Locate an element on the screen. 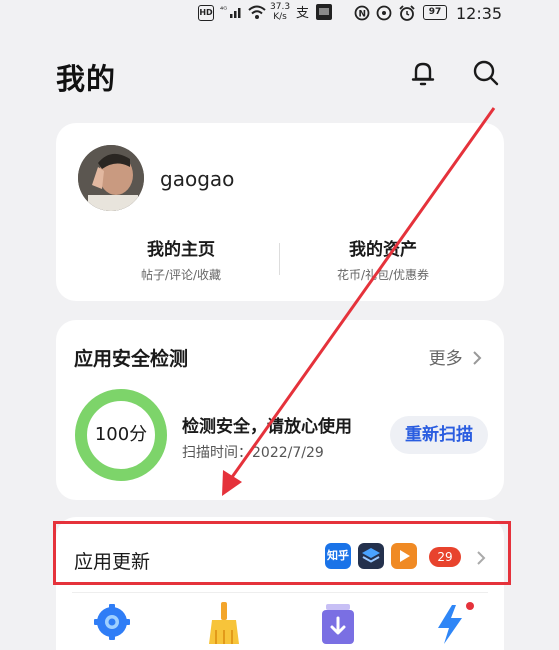 The height and width of the screenshot is (650, 559). svg-text: ⁴ᴳ is located at coordinates (223, 9).